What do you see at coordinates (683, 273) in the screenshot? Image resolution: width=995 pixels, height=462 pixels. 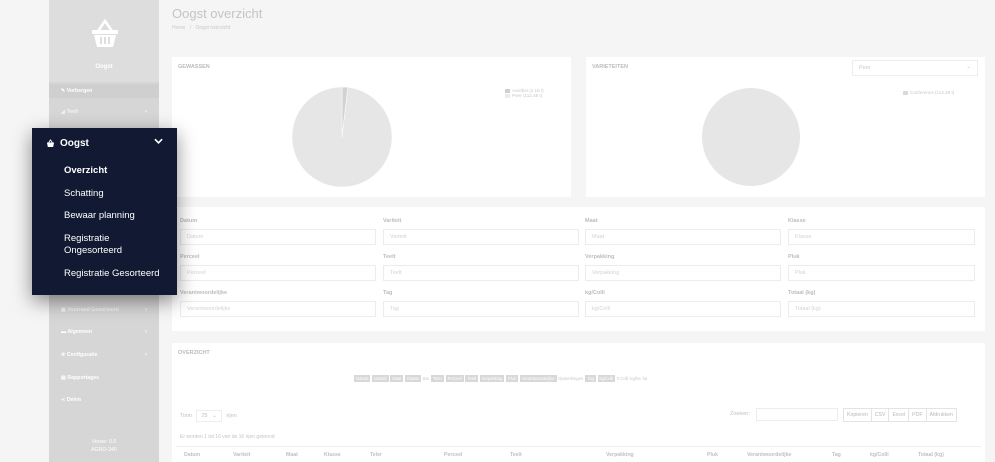 I see `filter-input: Verpakking` at bounding box center [683, 273].